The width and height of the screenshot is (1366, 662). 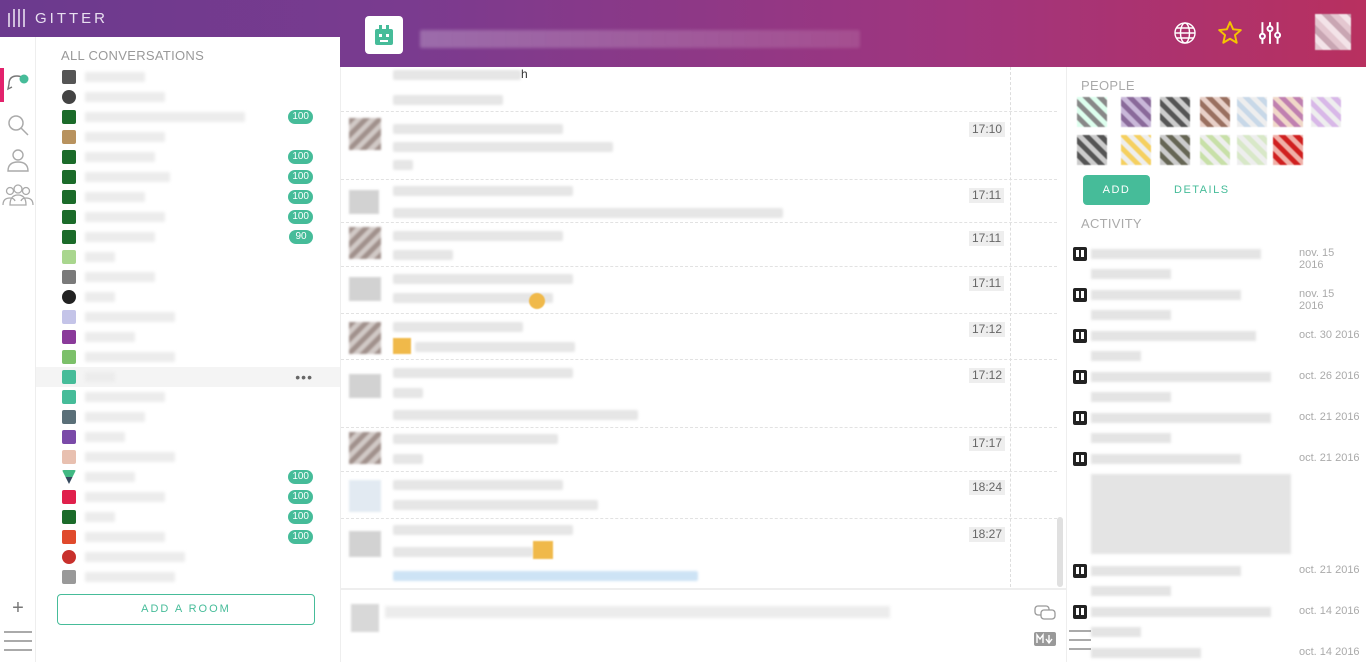 What do you see at coordinates (18, 608) in the screenshot?
I see `plus-icon: +` at bounding box center [18, 608].